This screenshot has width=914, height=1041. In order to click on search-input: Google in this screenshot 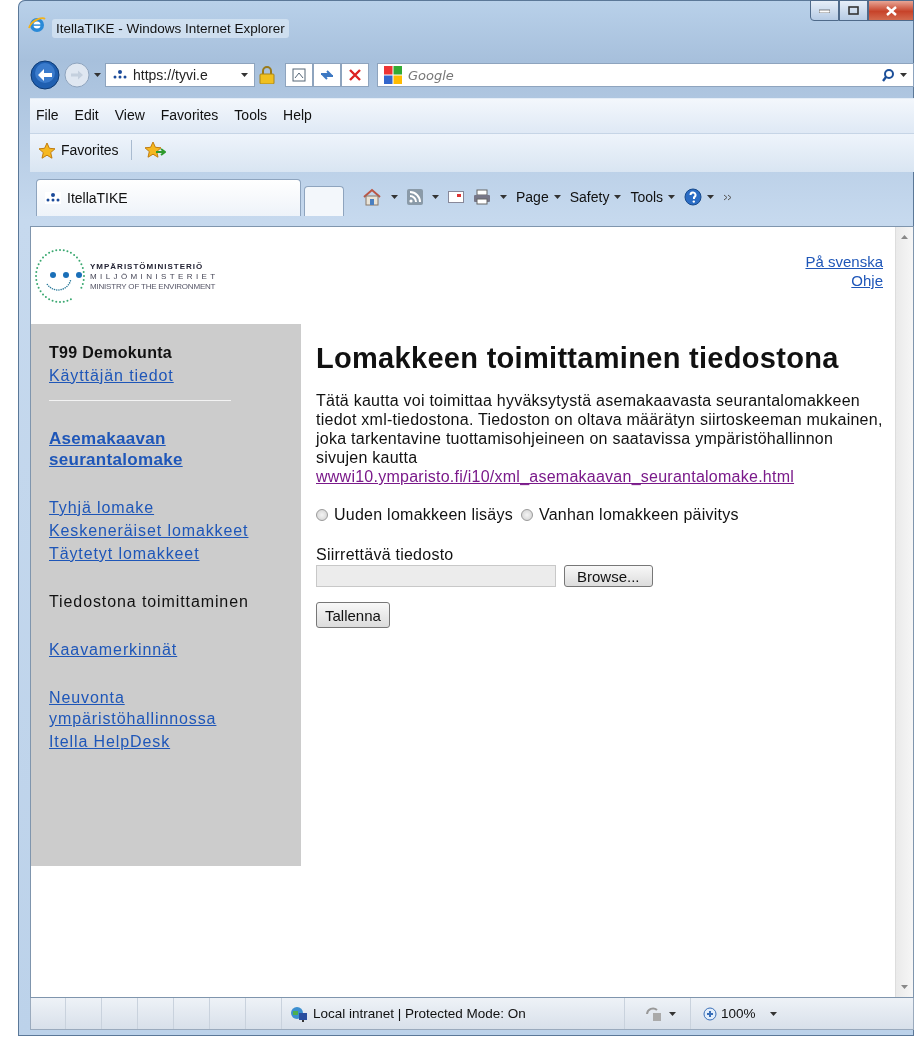, I will do `click(642, 75)`.